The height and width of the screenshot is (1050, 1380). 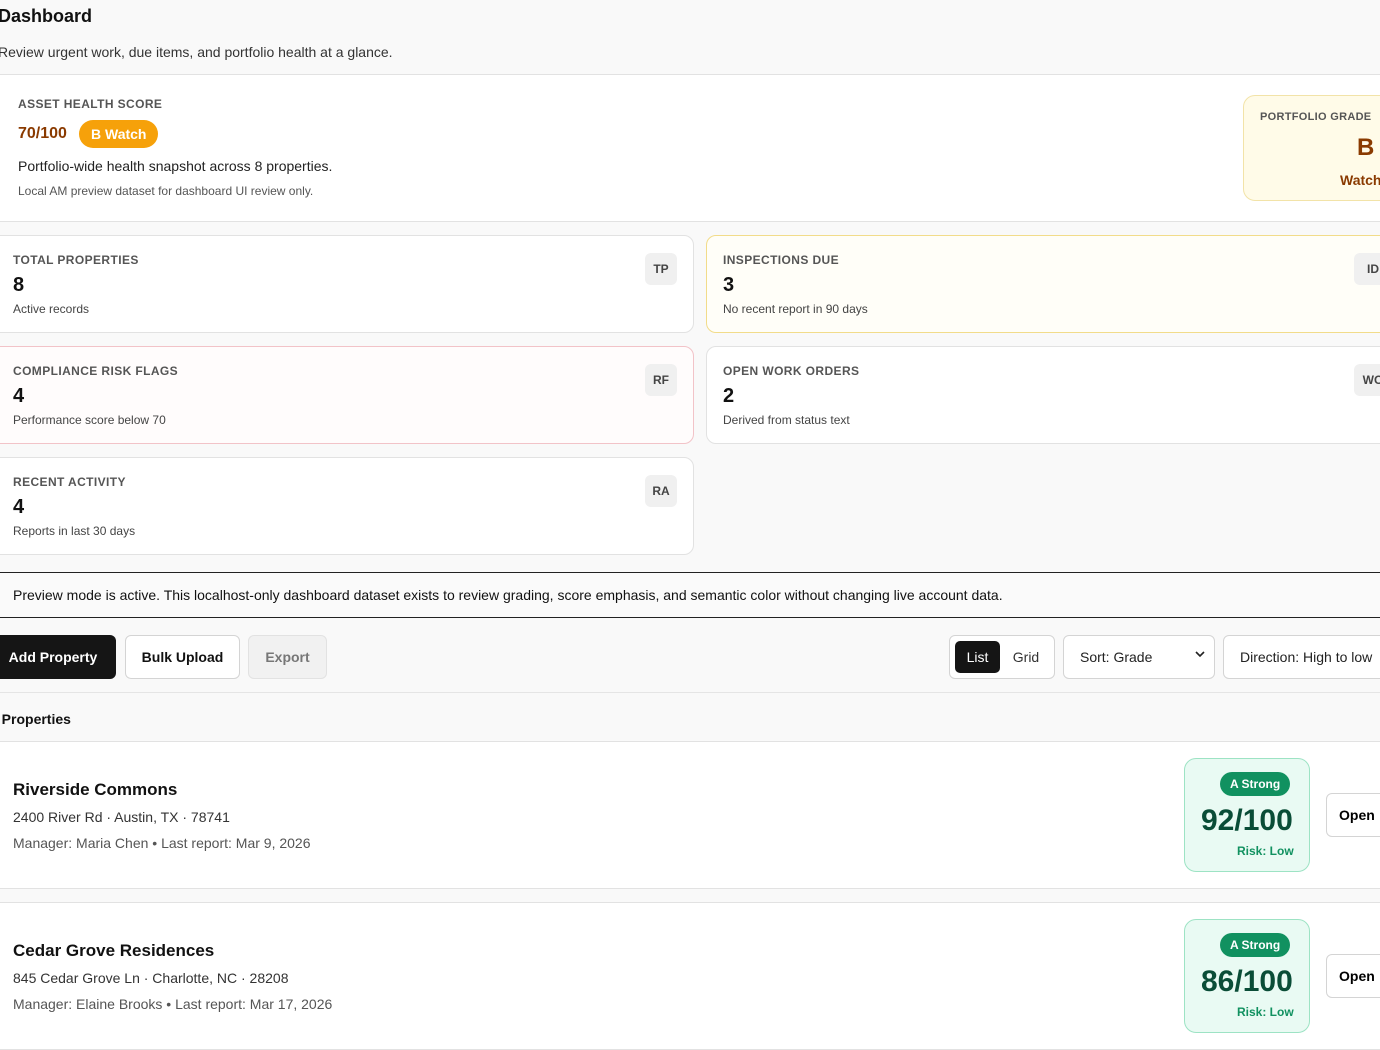 I want to click on stat-value: 8, so click(x=19, y=285).